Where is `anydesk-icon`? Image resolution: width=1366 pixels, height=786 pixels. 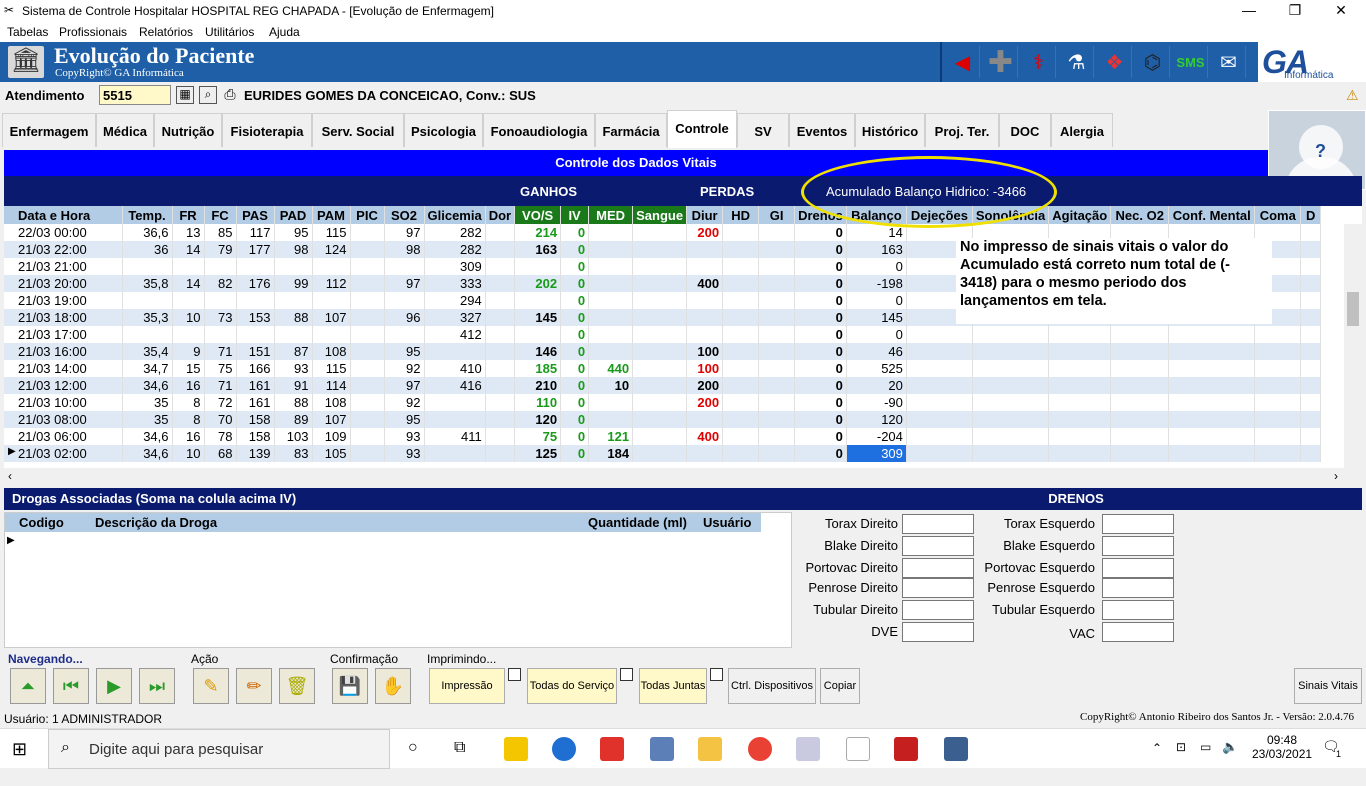
anydesk-icon is located at coordinates (612, 749).